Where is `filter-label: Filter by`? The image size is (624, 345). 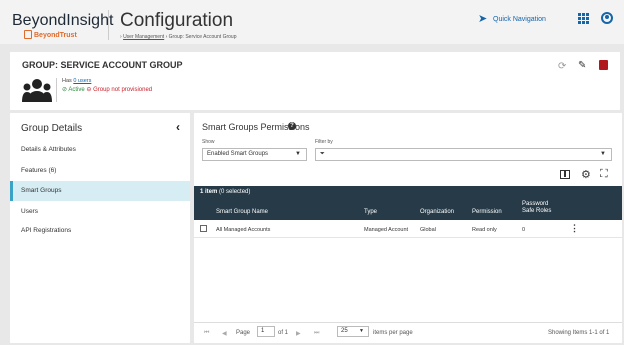 filter-label: Filter by is located at coordinates (324, 142).